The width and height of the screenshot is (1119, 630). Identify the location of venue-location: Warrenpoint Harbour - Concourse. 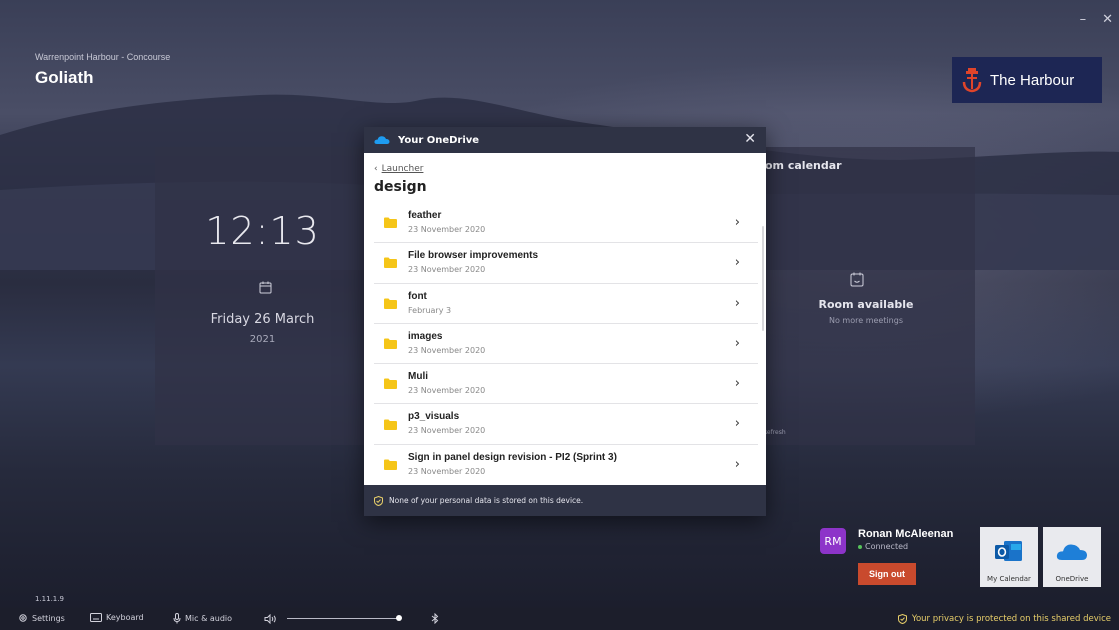
(103, 57).